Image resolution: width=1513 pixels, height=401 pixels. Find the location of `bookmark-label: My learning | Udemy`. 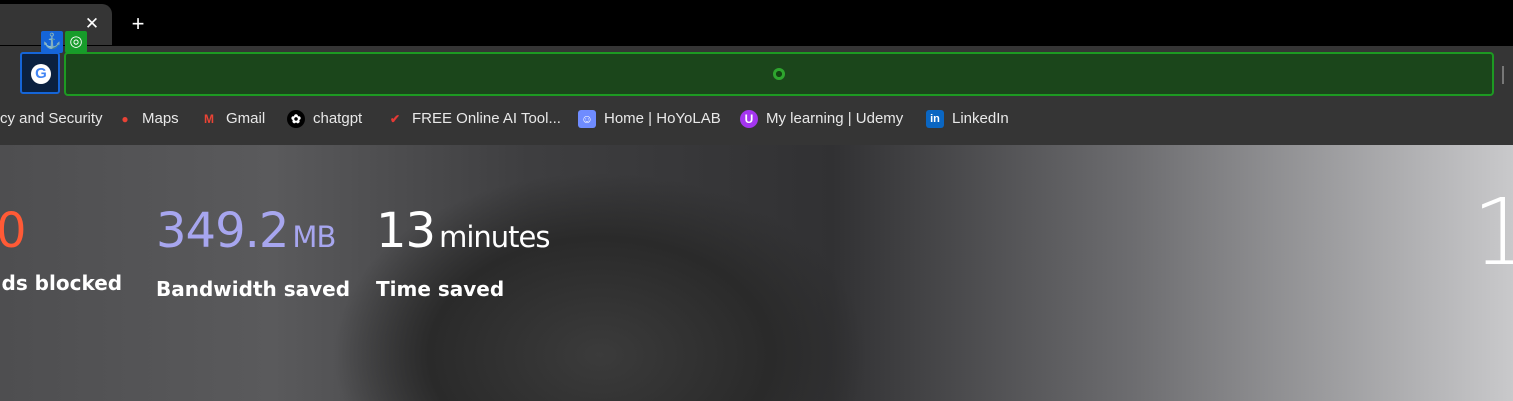

bookmark-label: My learning | Udemy is located at coordinates (835, 118).